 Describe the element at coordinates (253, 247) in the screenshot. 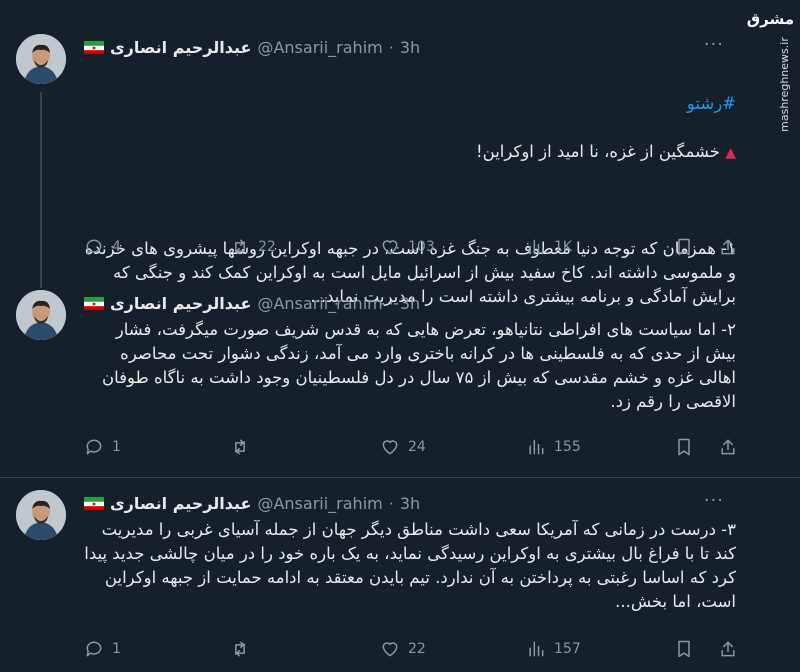

I see `retweet-button: 22` at that location.